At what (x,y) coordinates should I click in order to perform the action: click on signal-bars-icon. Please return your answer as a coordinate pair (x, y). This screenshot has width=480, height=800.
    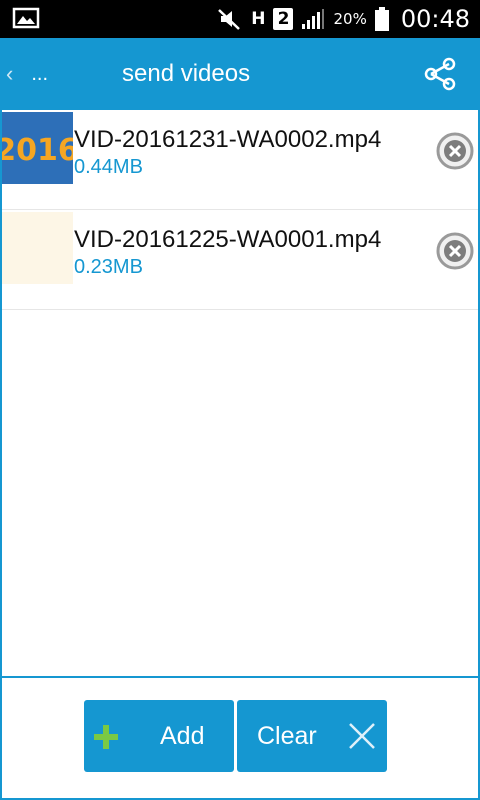
    Looking at the image, I should click on (313, 19).